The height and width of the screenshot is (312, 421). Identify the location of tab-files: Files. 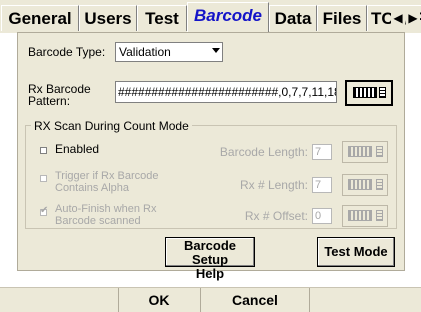
(342, 18).